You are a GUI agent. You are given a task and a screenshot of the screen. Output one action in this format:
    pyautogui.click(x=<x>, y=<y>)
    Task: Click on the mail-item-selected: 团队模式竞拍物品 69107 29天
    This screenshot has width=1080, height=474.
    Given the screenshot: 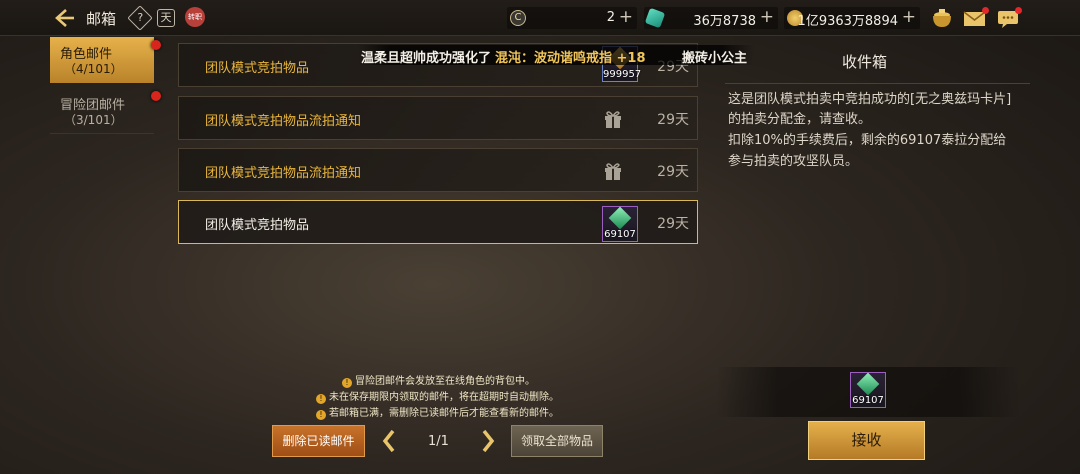 What is the action you would take?
    pyautogui.click(x=438, y=222)
    